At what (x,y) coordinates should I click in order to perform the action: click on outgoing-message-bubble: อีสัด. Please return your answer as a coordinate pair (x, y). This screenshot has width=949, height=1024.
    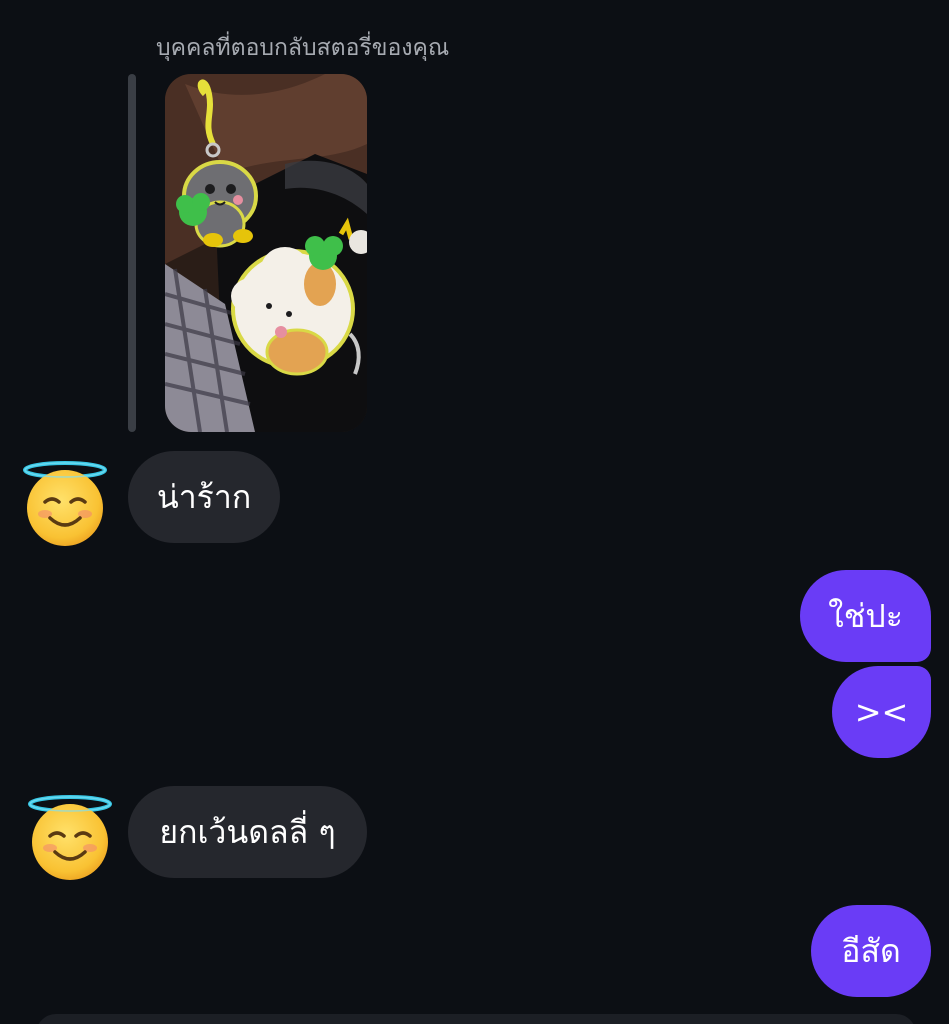
    Looking at the image, I should click on (871, 951).